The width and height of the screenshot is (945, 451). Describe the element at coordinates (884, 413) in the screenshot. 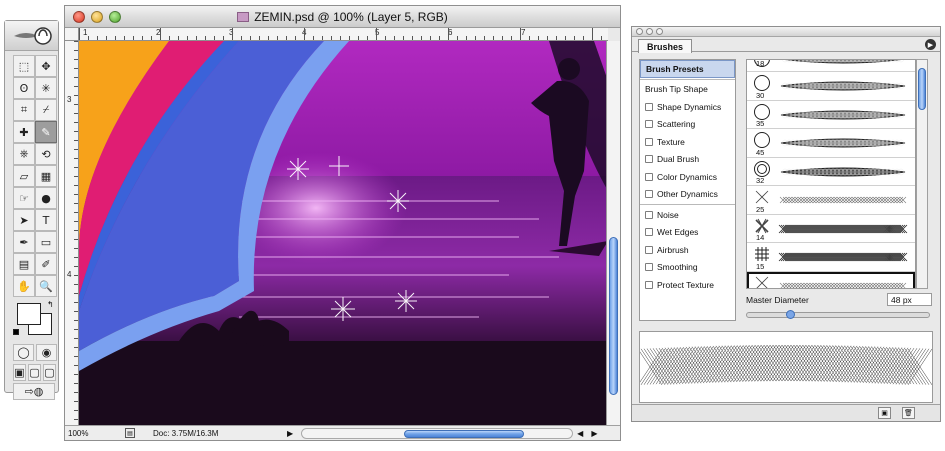

I see `new-preset-icon: ▣` at that location.